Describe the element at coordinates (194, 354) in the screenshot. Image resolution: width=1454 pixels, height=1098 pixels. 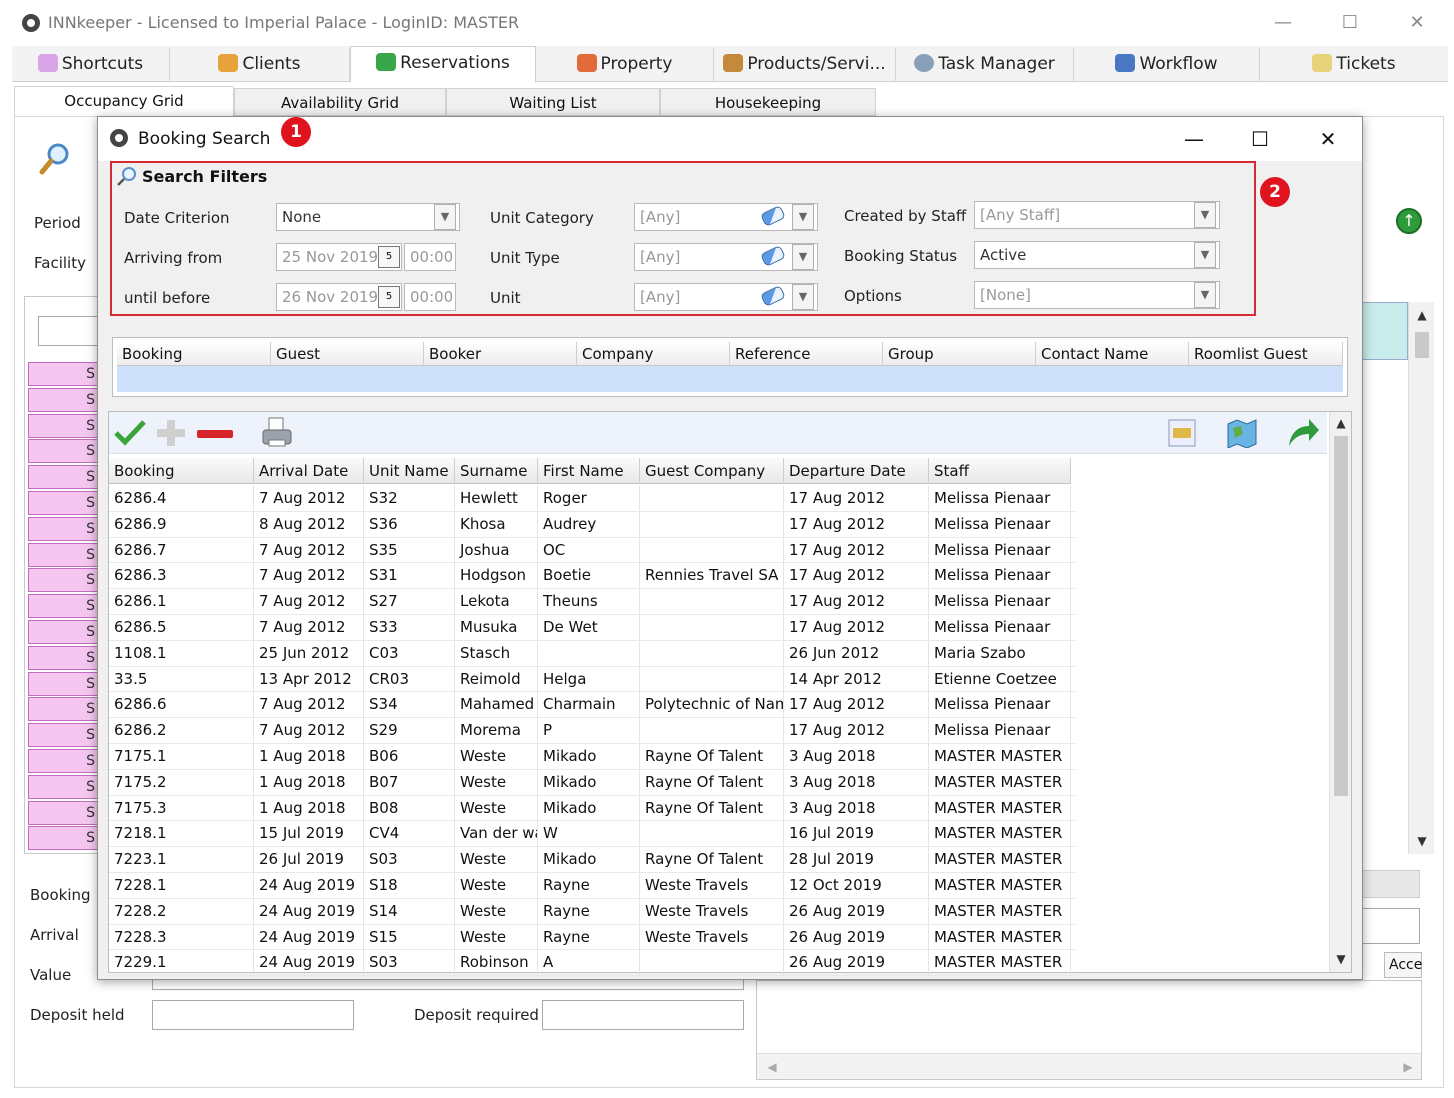
I see `criteria-column-header: Booking` at that location.